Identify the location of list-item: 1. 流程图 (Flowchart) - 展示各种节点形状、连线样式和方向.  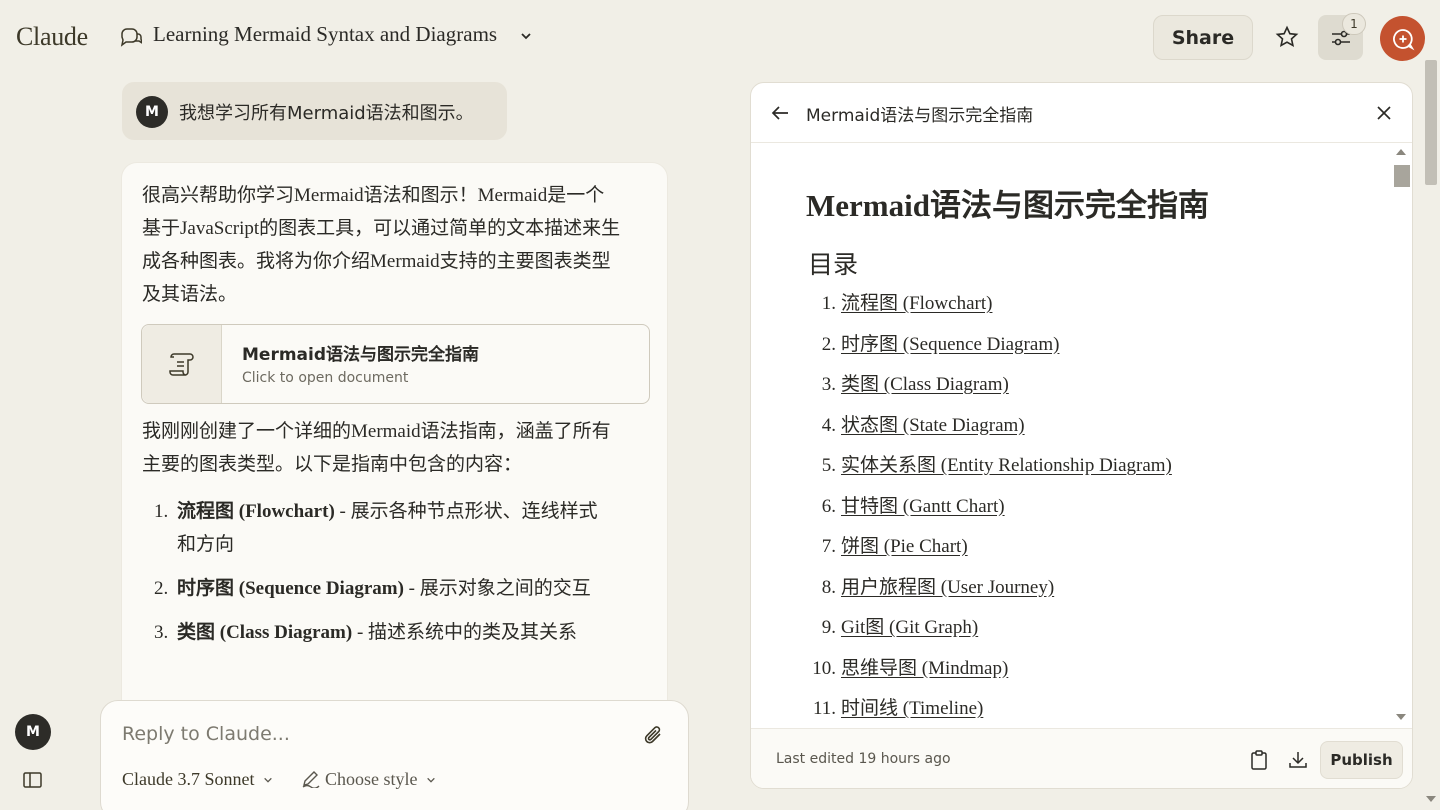
(377, 528).